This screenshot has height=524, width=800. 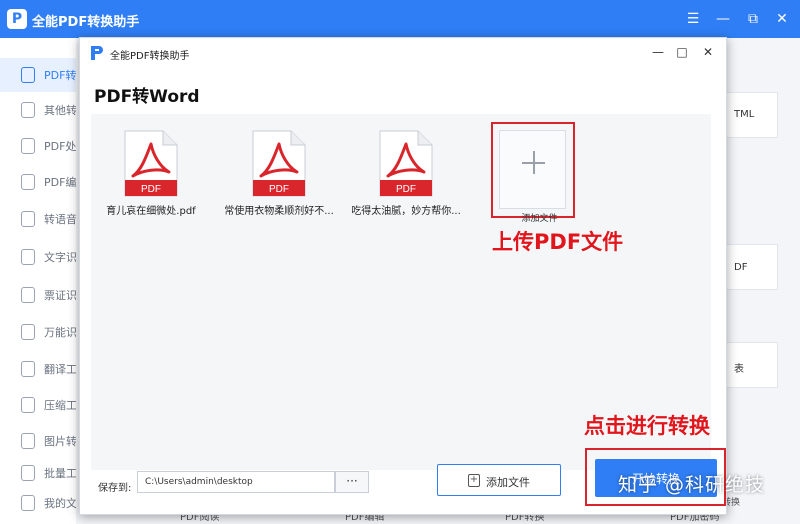 What do you see at coordinates (43, 146) in the screenshot?
I see `sidebar-item-pdf-process: PDF处理` at bounding box center [43, 146].